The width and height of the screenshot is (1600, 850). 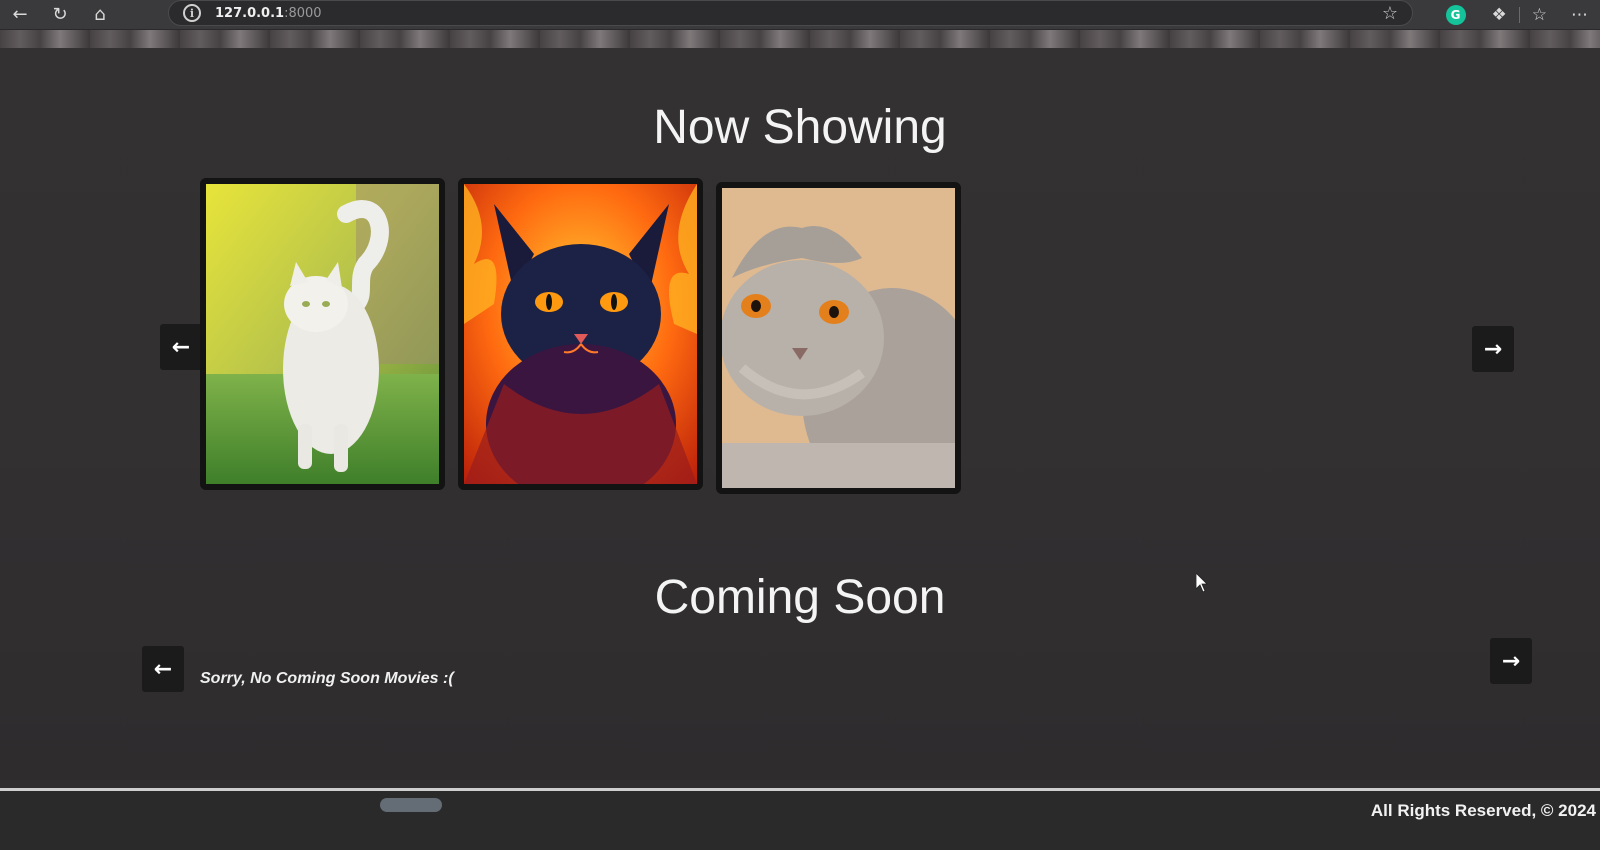 I want to click on coming-soon-empty-message: Sorry, No Coming Soon Movies :(, so click(x=327, y=678).